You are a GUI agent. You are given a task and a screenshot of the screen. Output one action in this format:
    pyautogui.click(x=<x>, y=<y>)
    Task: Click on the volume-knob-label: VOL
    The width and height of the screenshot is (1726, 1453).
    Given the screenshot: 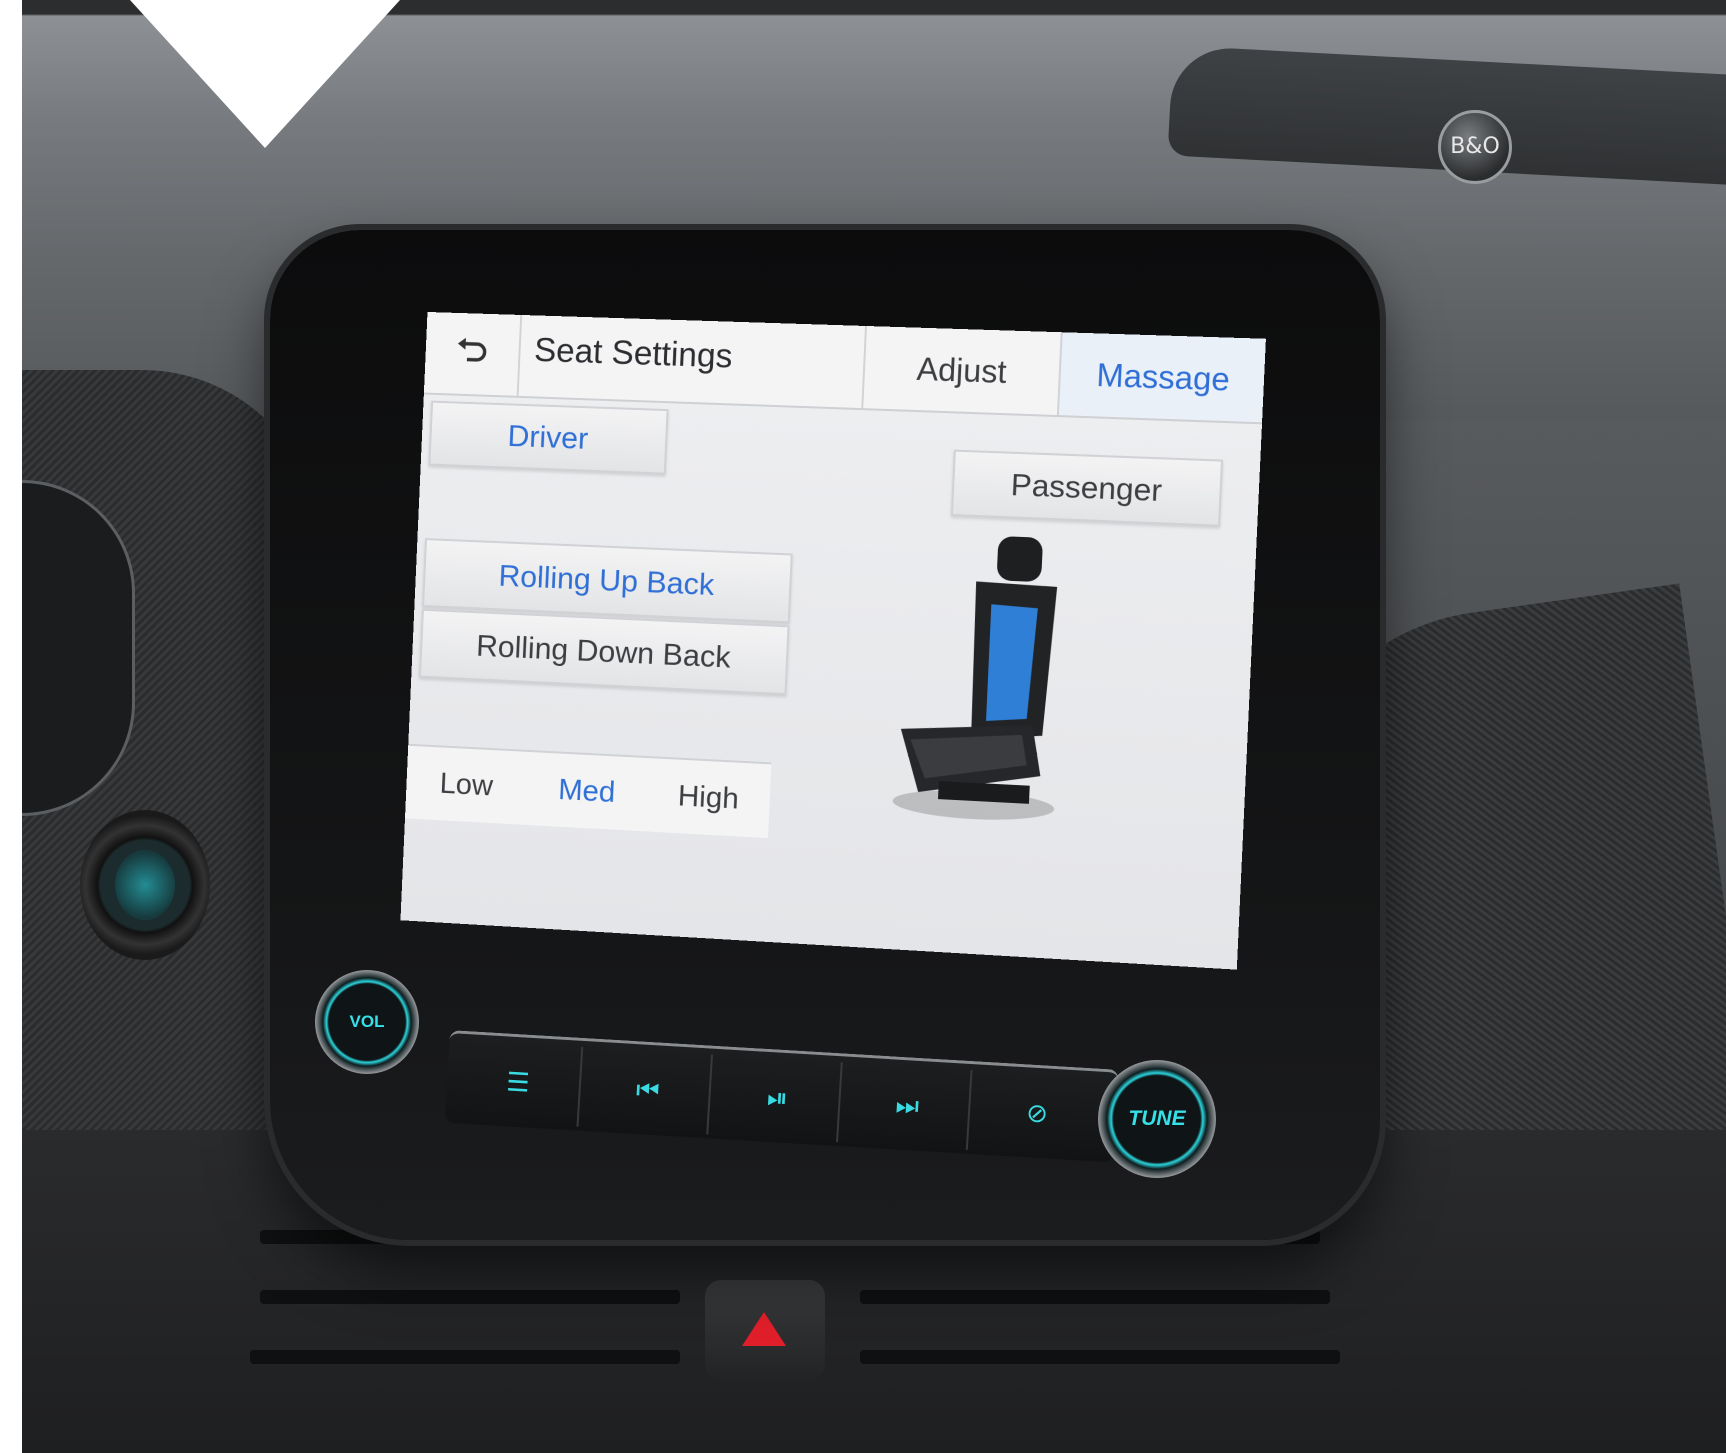 What is the action you would take?
    pyautogui.click(x=367, y=1021)
    